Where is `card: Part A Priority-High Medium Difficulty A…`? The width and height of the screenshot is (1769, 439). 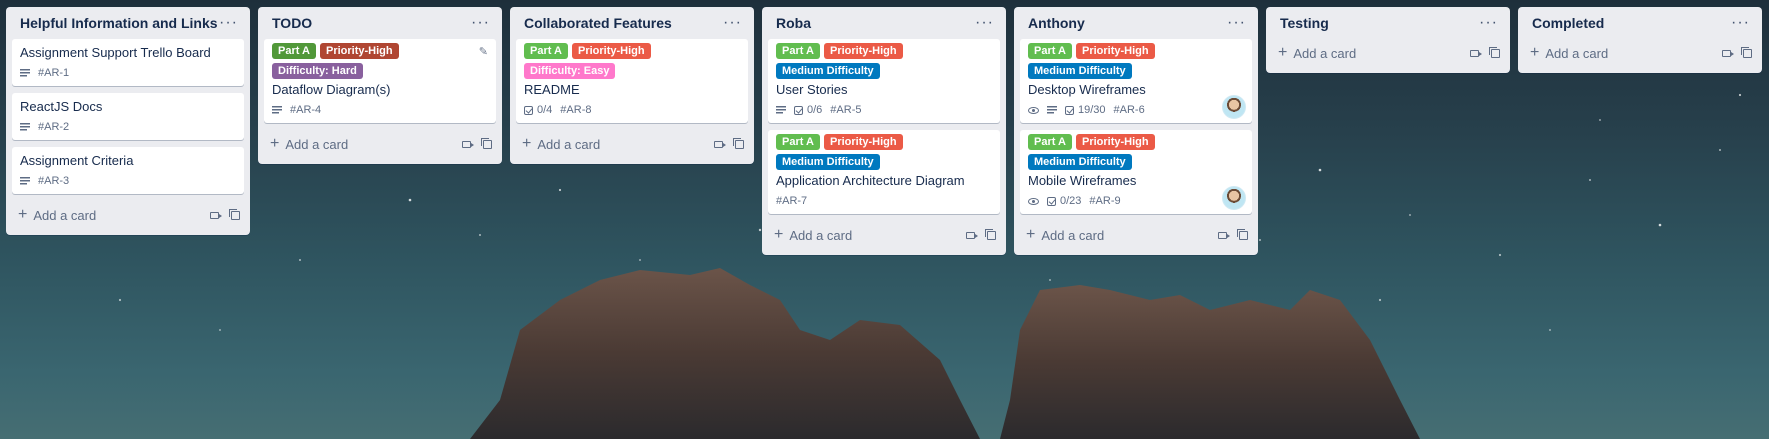
card: Part A Priority-High Medium Difficulty A… is located at coordinates (884, 172).